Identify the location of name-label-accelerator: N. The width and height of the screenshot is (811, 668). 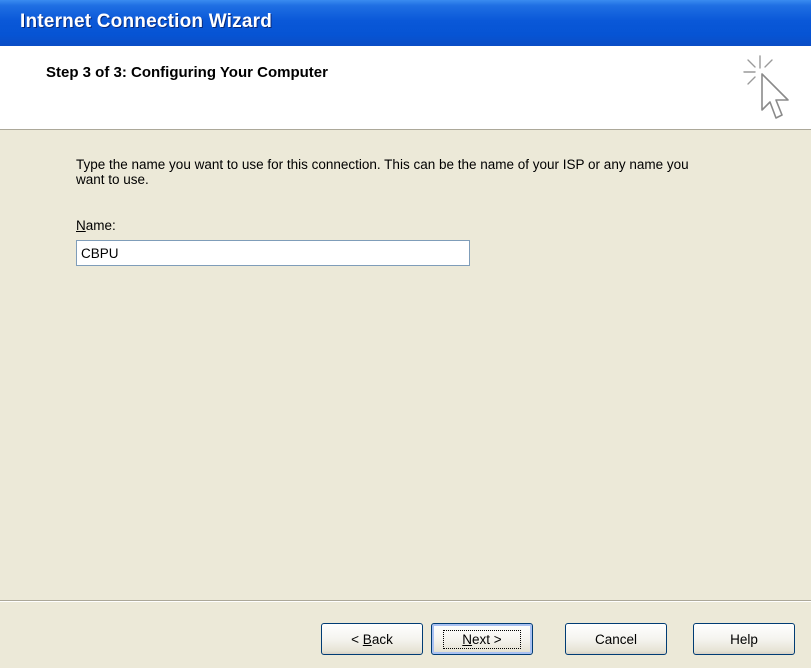
(81, 225).